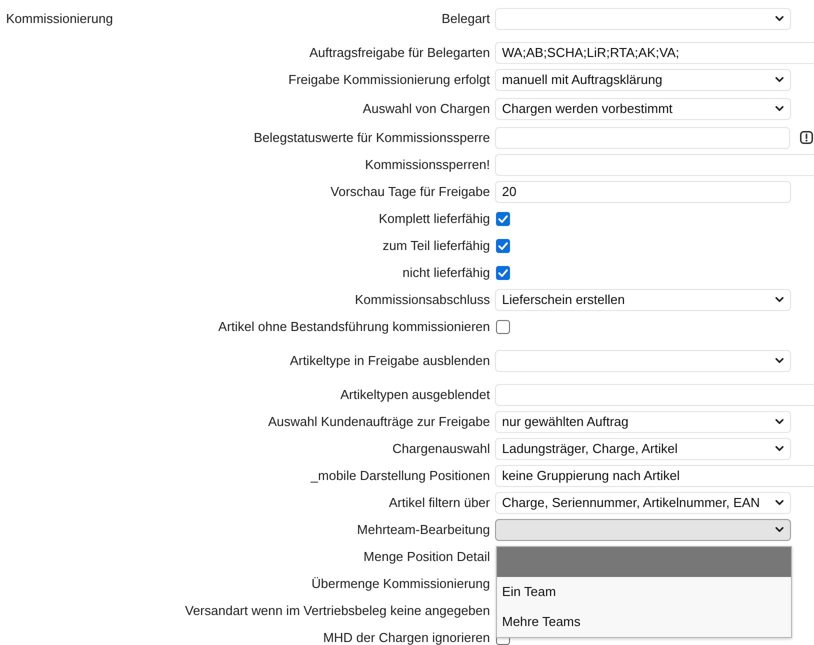  Describe the element at coordinates (643, 79) in the screenshot. I see `select-field: manuell mit Auftragsklärung` at that location.